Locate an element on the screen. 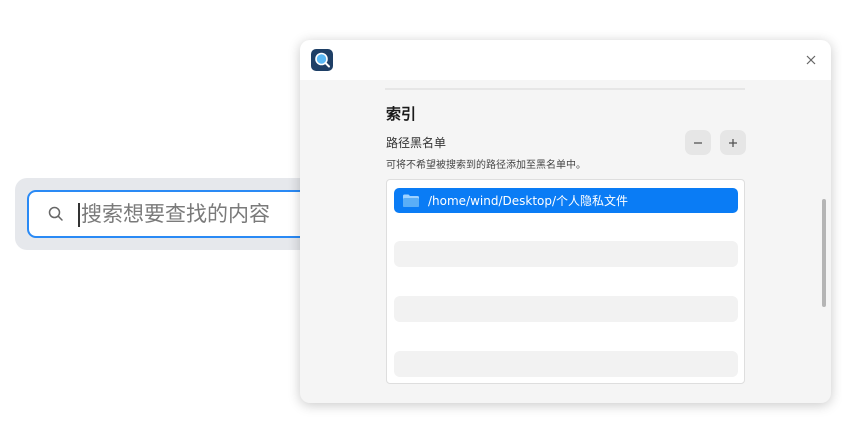 The image size is (842, 442). search-input: 搜索想要查找的内容 is located at coordinates (187, 214).